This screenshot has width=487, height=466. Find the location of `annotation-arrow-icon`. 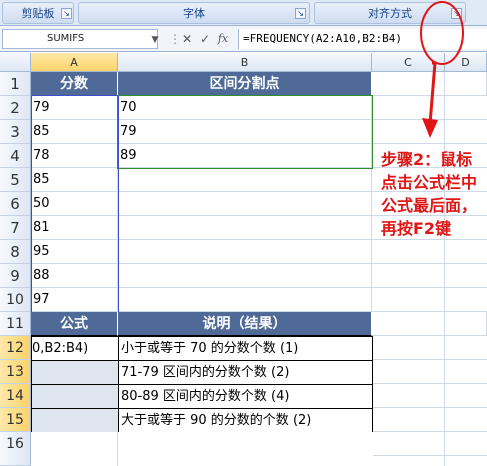

annotation-arrow-icon is located at coordinates (442, 69).